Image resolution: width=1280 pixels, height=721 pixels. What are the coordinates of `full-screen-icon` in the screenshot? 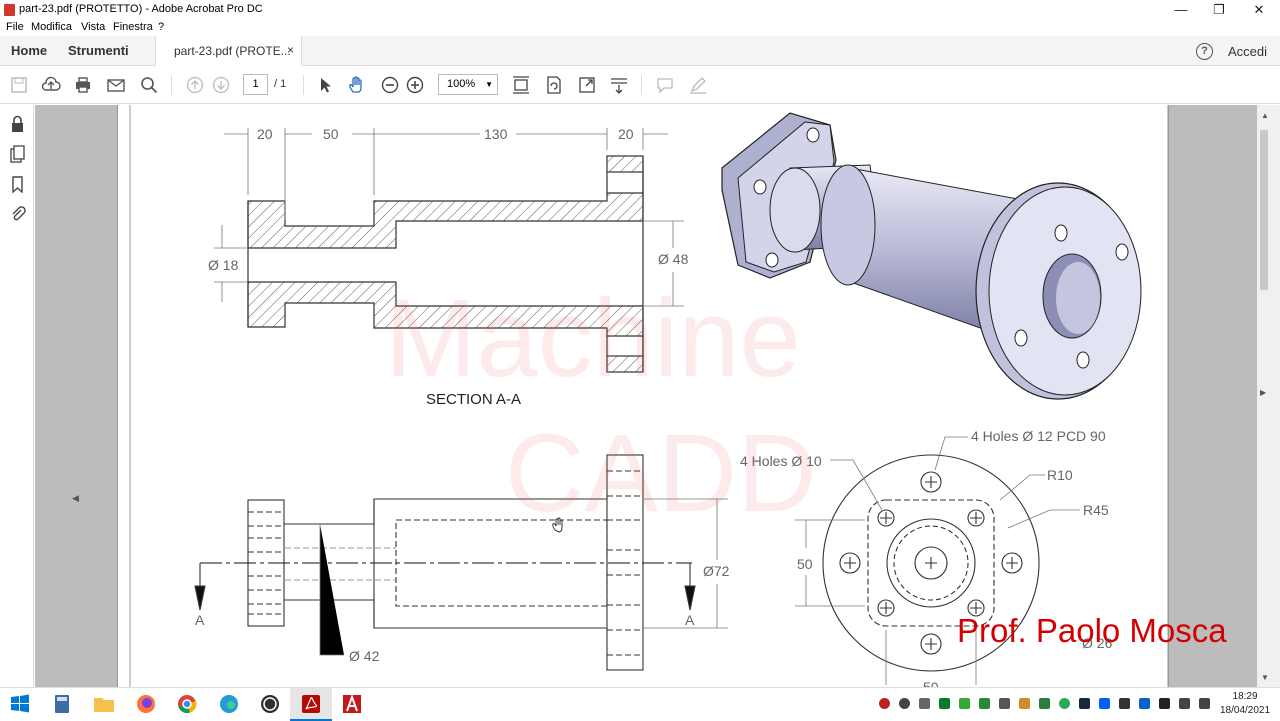 It's located at (587, 85).